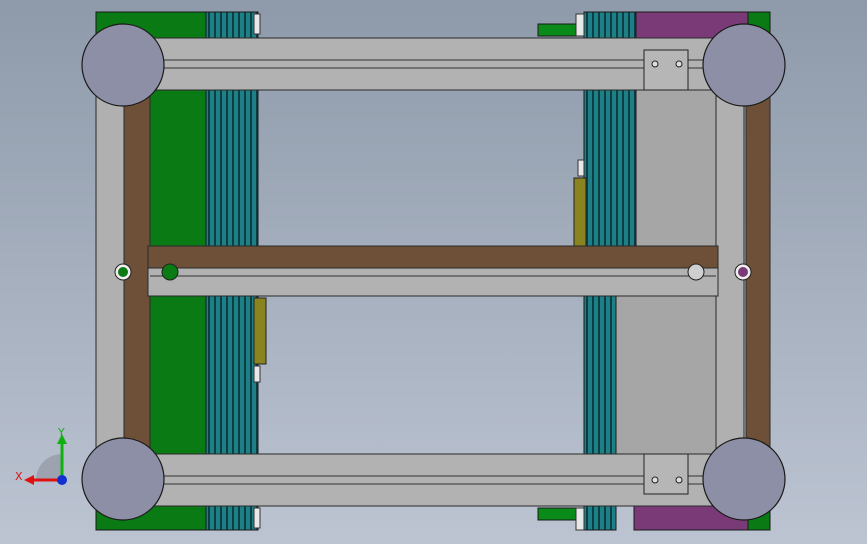 Image resolution: width=867 pixels, height=544 pixels. I want to click on caster-wheel-bottom-left, so click(123, 479).